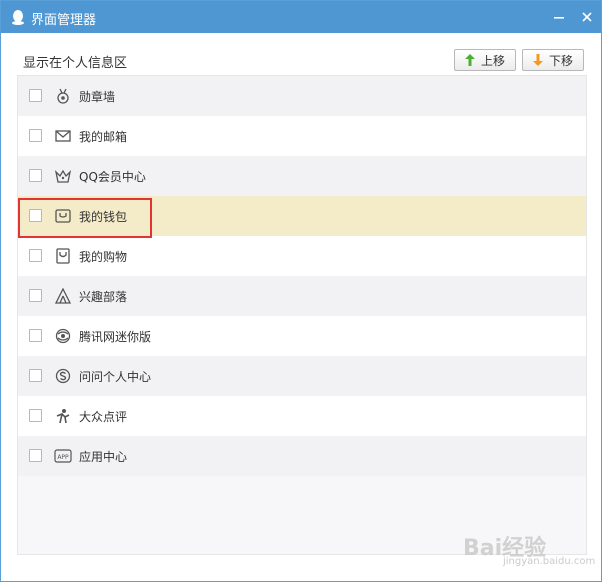 The image size is (602, 582). Describe the element at coordinates (35, 415) in the screenshot. I see `checkbox-dianping` at that location.